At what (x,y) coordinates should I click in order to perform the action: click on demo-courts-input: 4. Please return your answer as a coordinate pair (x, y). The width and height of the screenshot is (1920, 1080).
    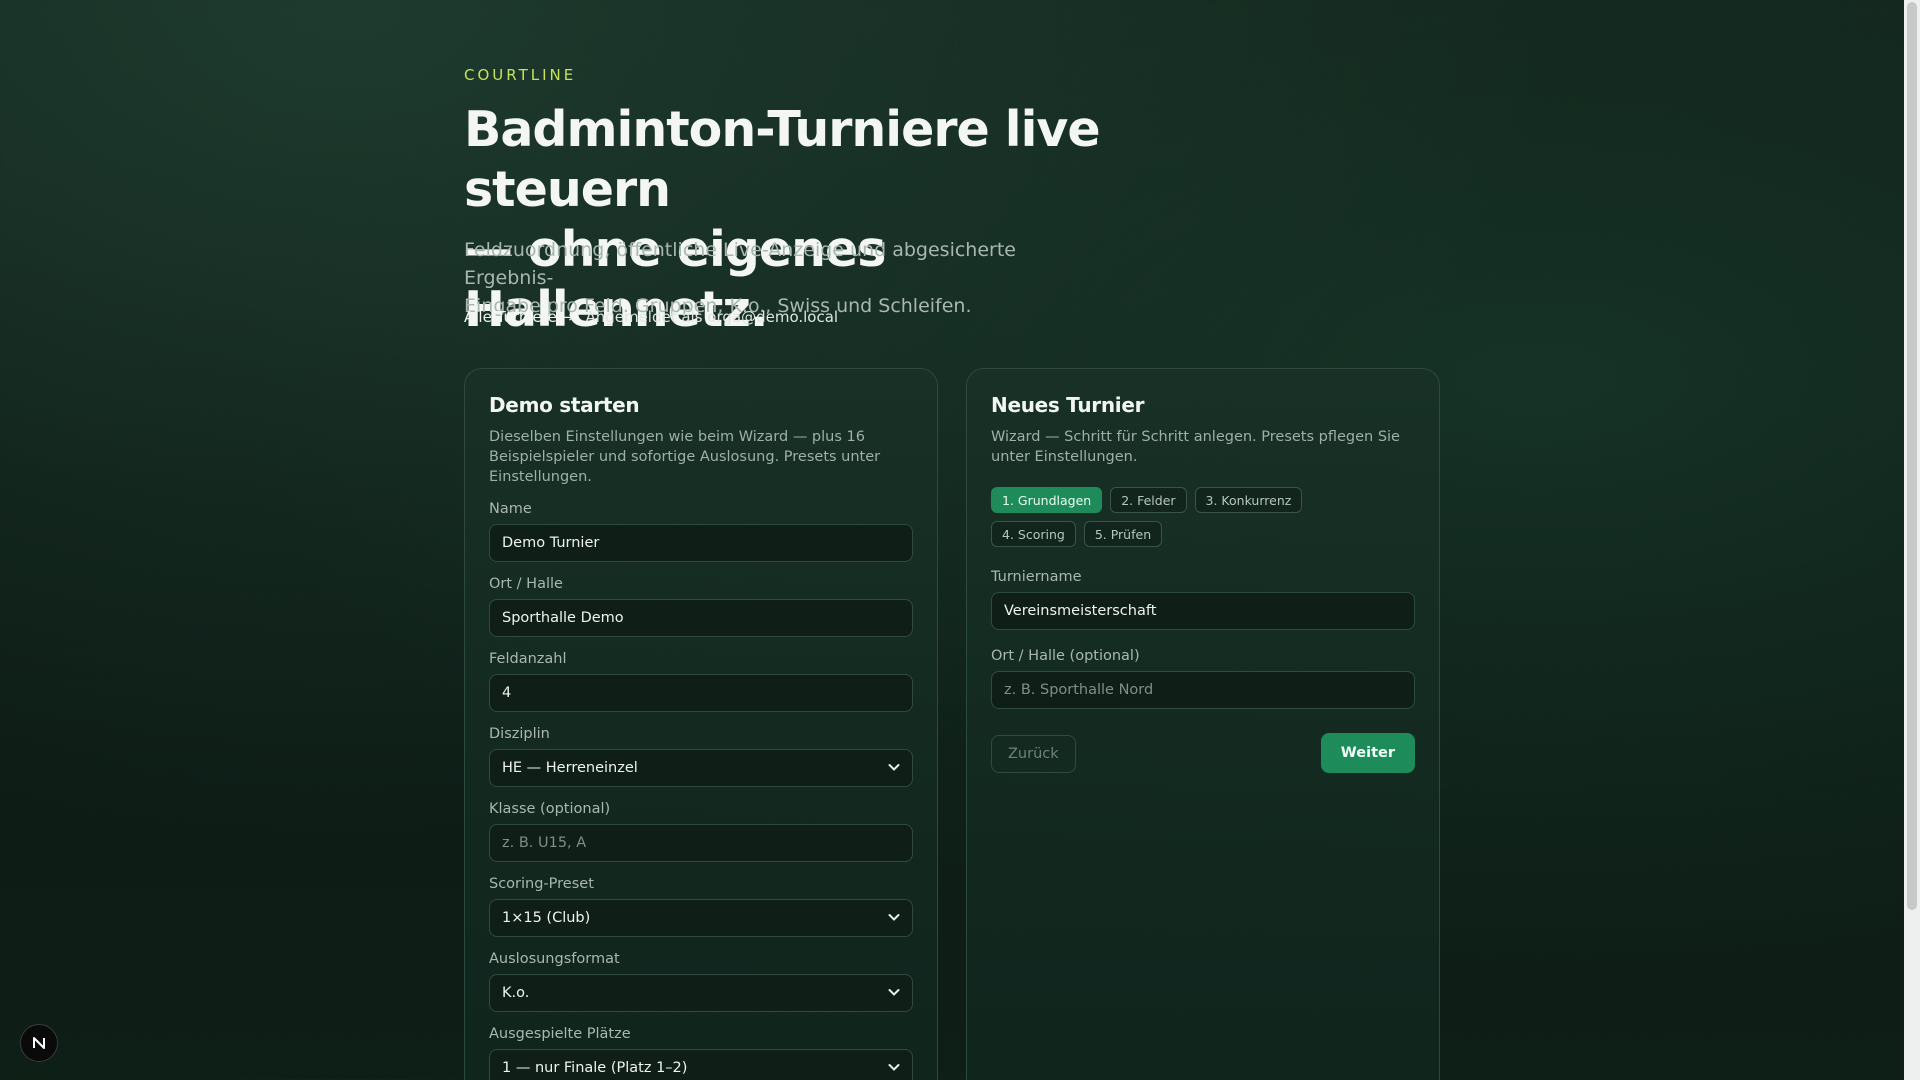
    Looking at the image, I should click on (701, 693).